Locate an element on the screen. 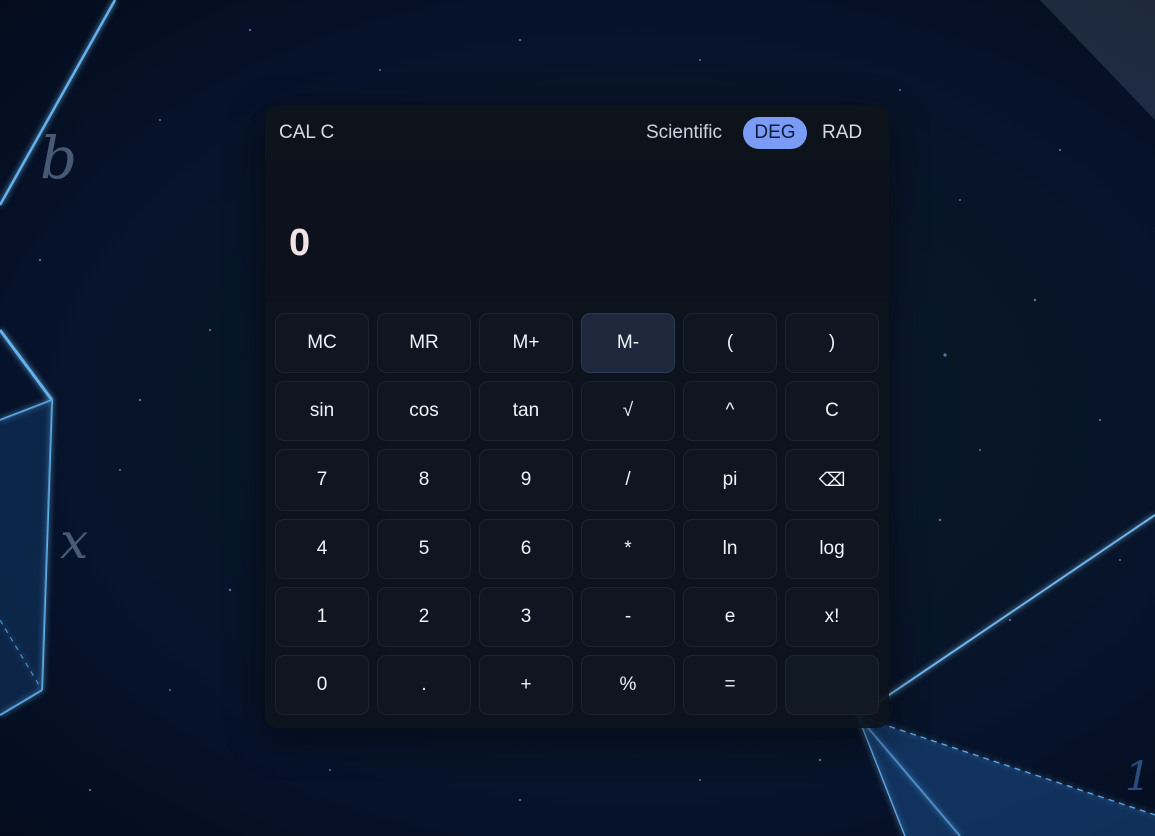 The height and width of the screenshot is (836, 1155). app-brand: CAL C is located at coordinates (307, 132).